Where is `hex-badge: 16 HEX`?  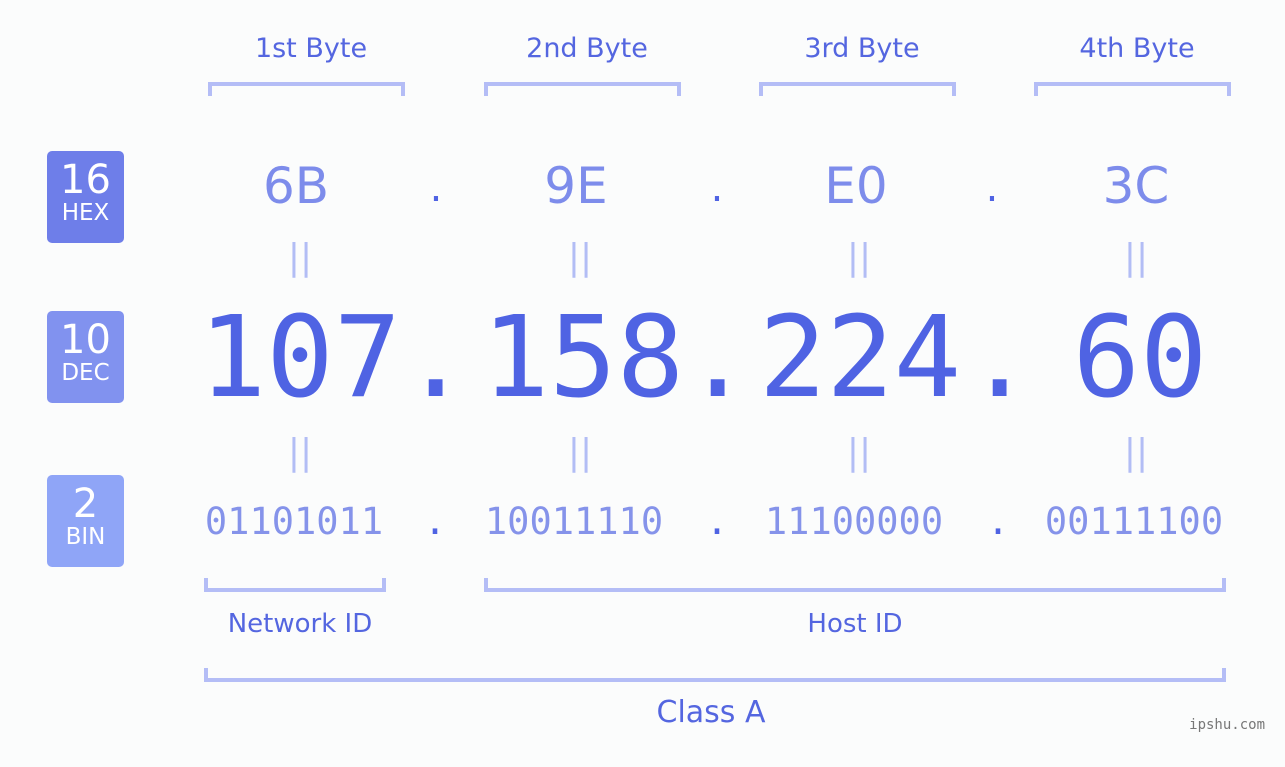 hex-badge: 16 HEX is located at coordinates (85, 197).